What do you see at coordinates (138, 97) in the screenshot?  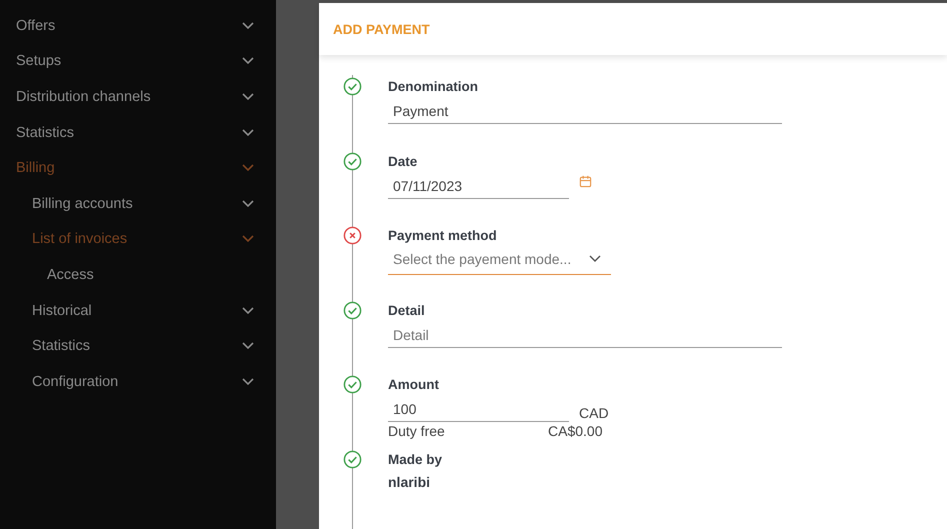 I see `nav-item: Distribution channels` at bounding box center [138, 97].